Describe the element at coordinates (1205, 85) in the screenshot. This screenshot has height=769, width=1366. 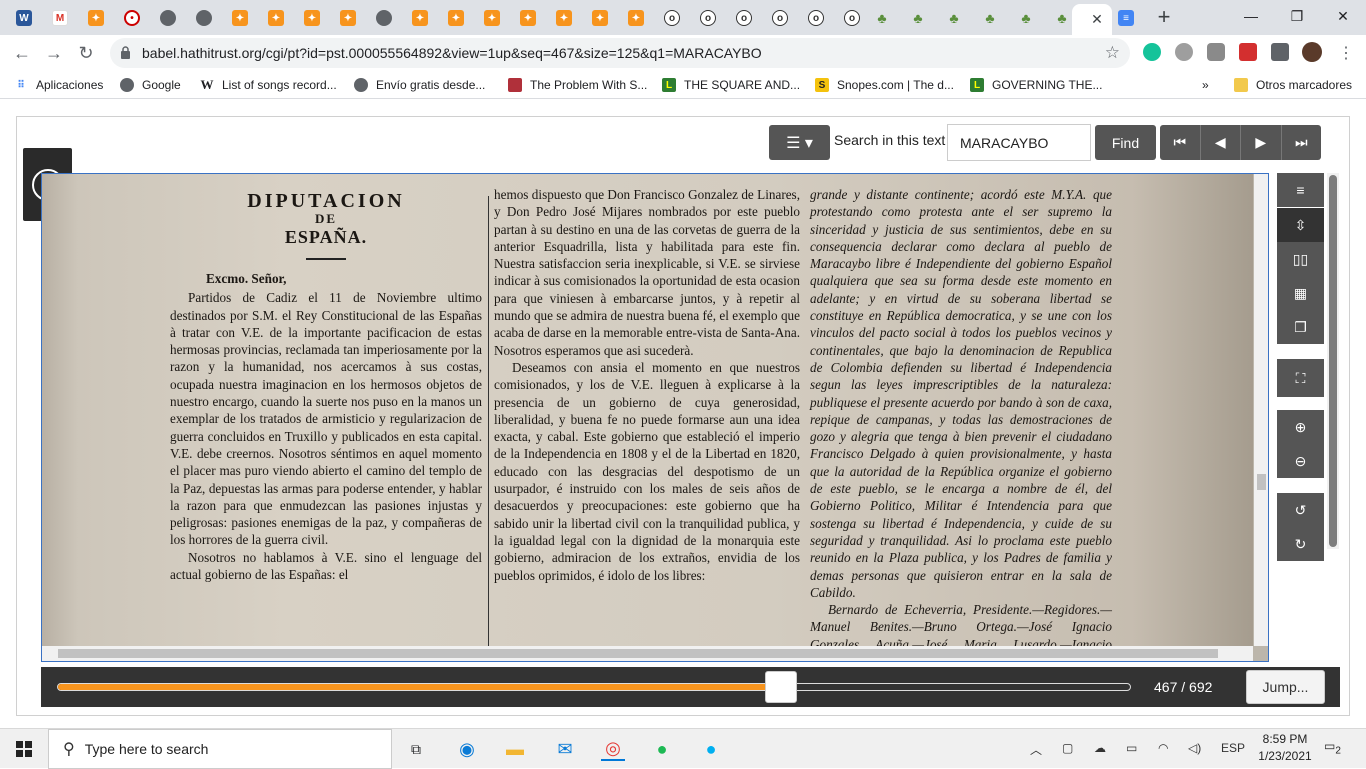
I see `bookmarks-overflow-icon: »` at that location.